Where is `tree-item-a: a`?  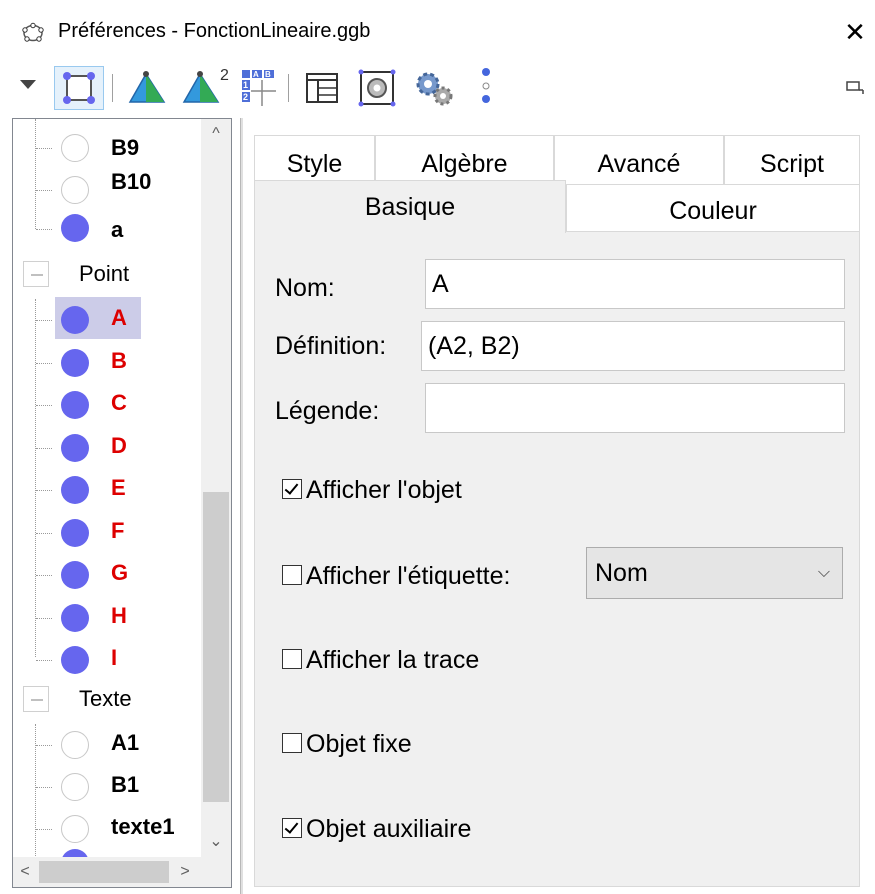
tree-item-a: a is located at coordinates (108, 232).